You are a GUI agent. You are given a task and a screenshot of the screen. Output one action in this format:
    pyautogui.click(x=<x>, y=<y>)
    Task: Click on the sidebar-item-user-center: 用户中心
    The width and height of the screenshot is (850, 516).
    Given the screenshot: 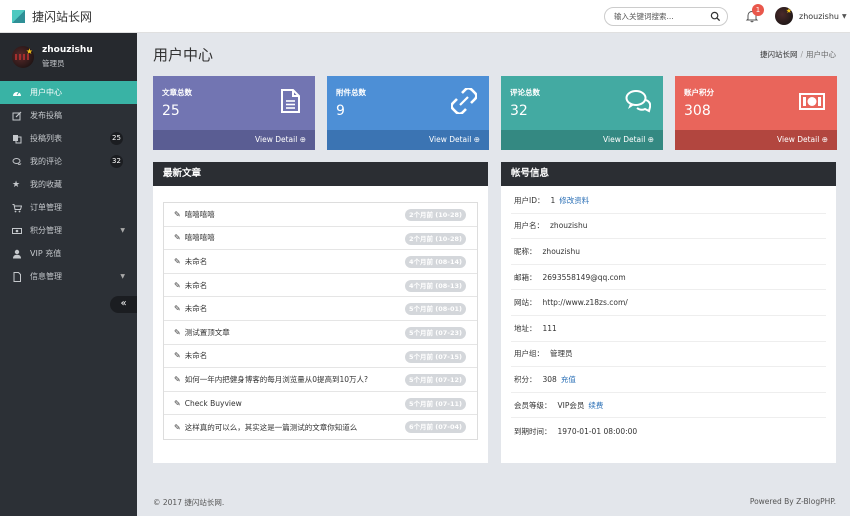 What is the action you would take?
    pyautogui.click(x=68, y=92)
    